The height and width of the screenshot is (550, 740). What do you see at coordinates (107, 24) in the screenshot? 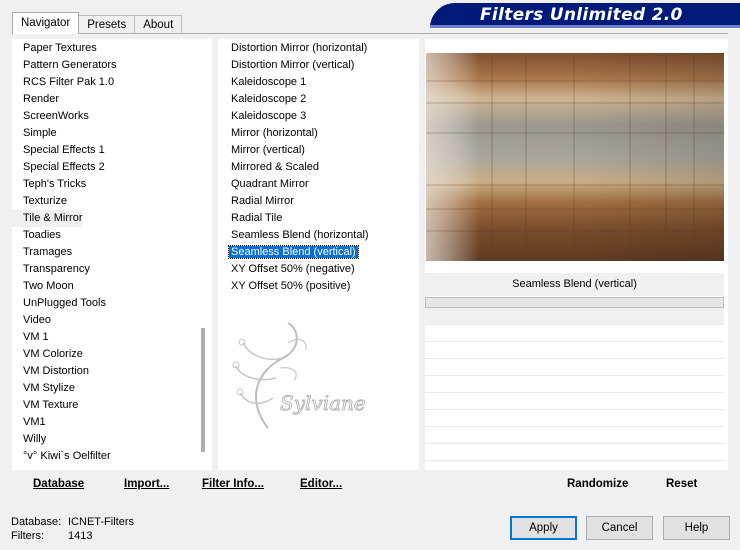
I see `tab-presets: Presets` at bounding box center [107, 24].